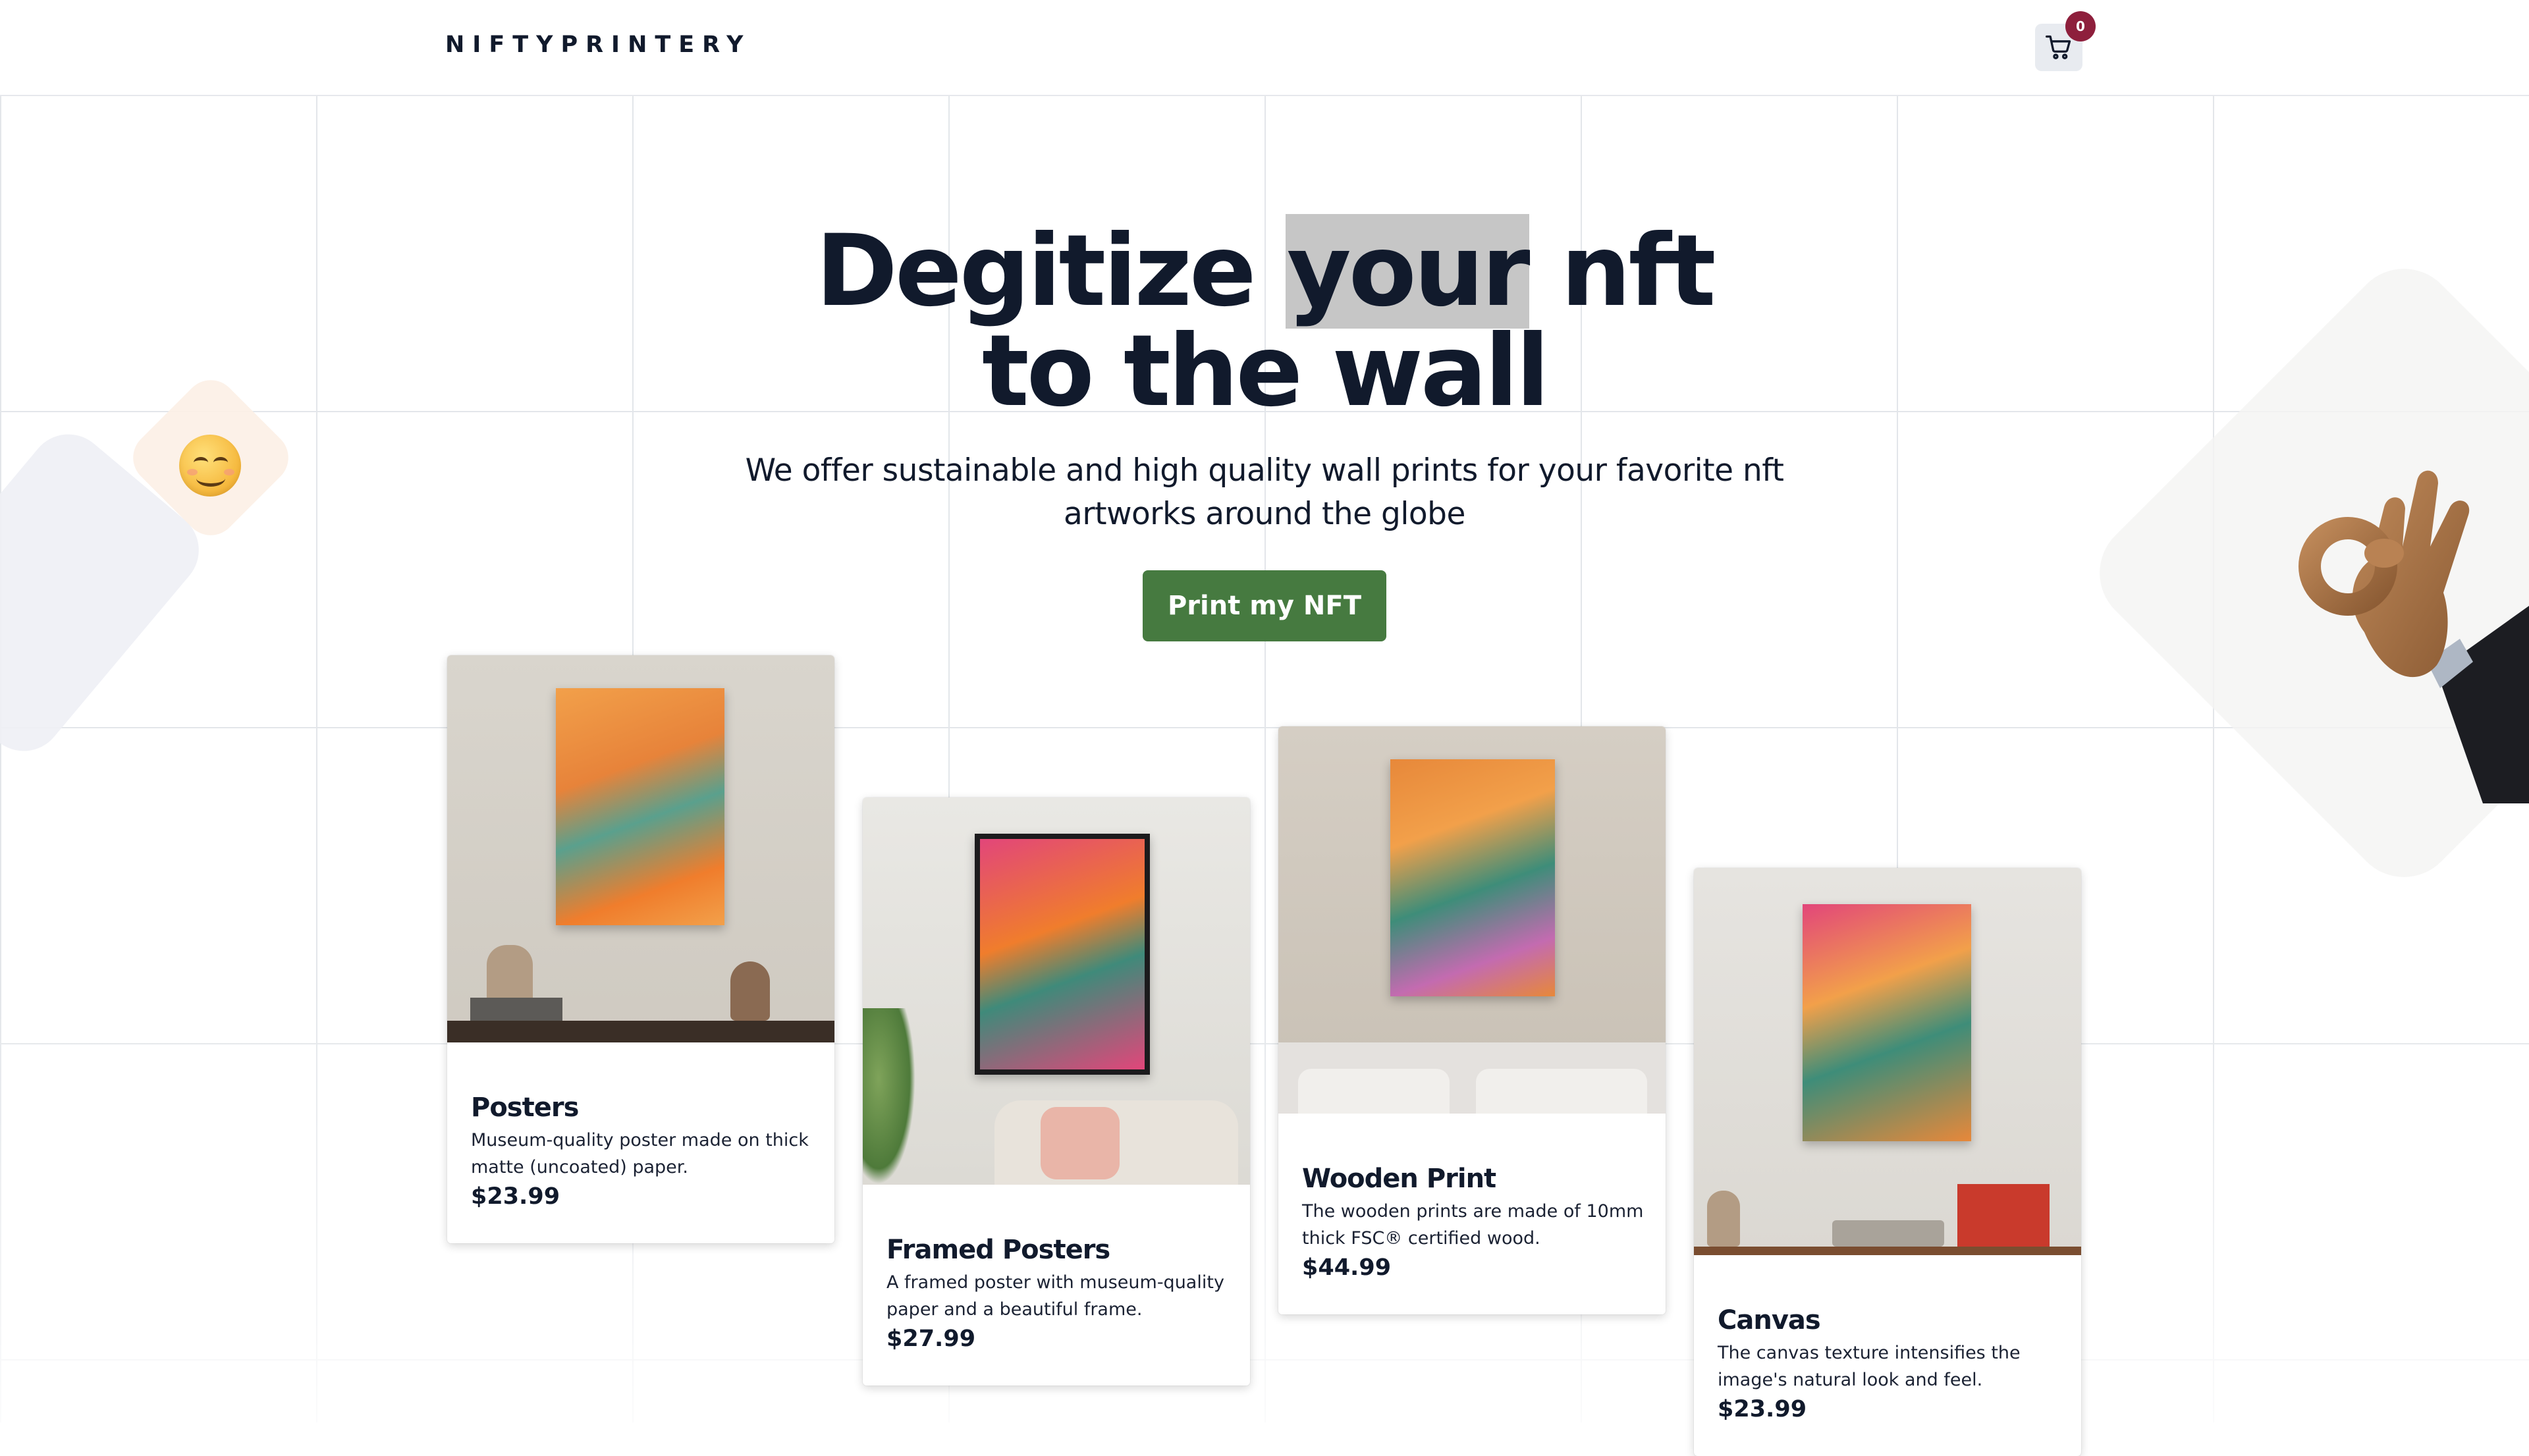  What do you see at coordinates (2058, 47) in the screenshot?
I see `cart-icon` at bounding box center [2058, 47].